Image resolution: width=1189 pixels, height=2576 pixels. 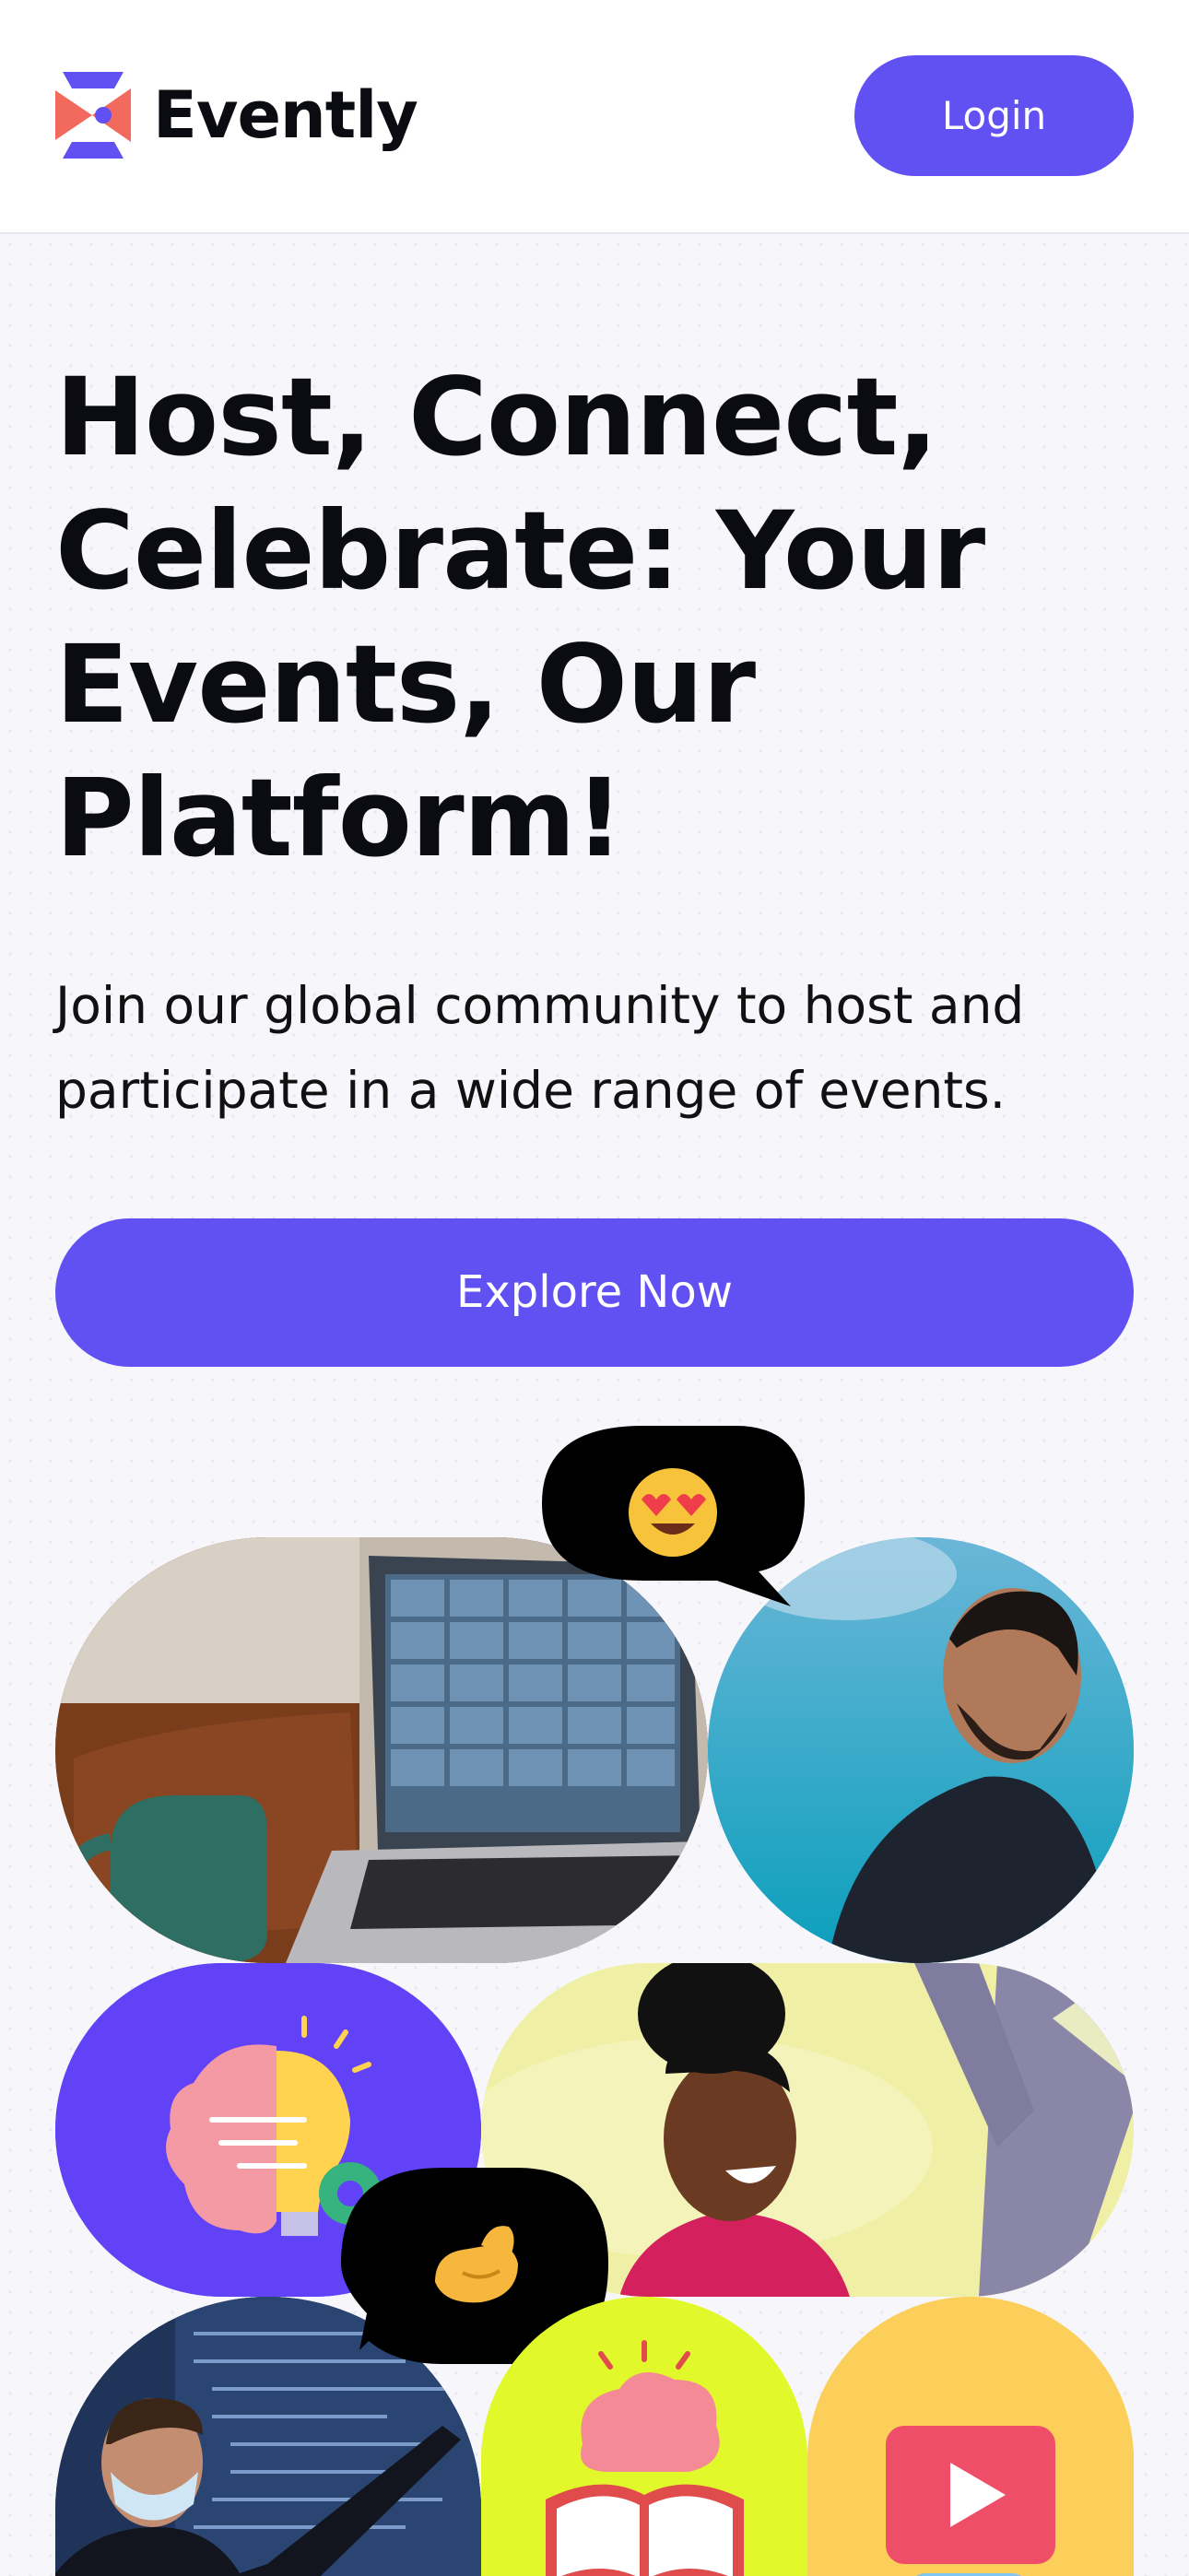 I want to click on login-button: Login, so click(x=994, y=115).